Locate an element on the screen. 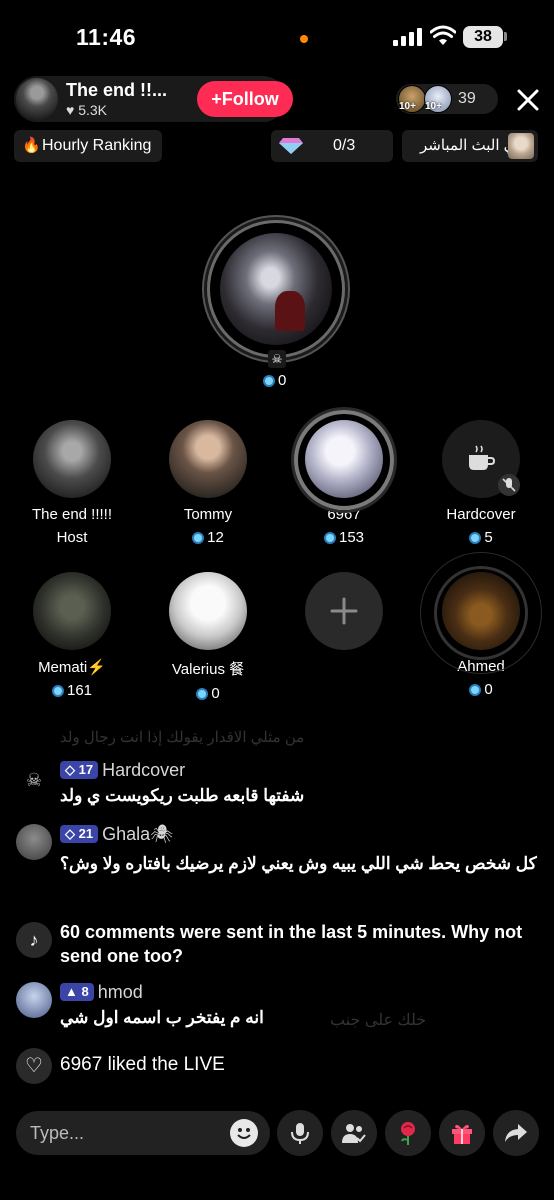 The width and height of the screenshot is (554, 1200). viewer-list: 10+ 10+ 39 is located at coordinates (447, 99).